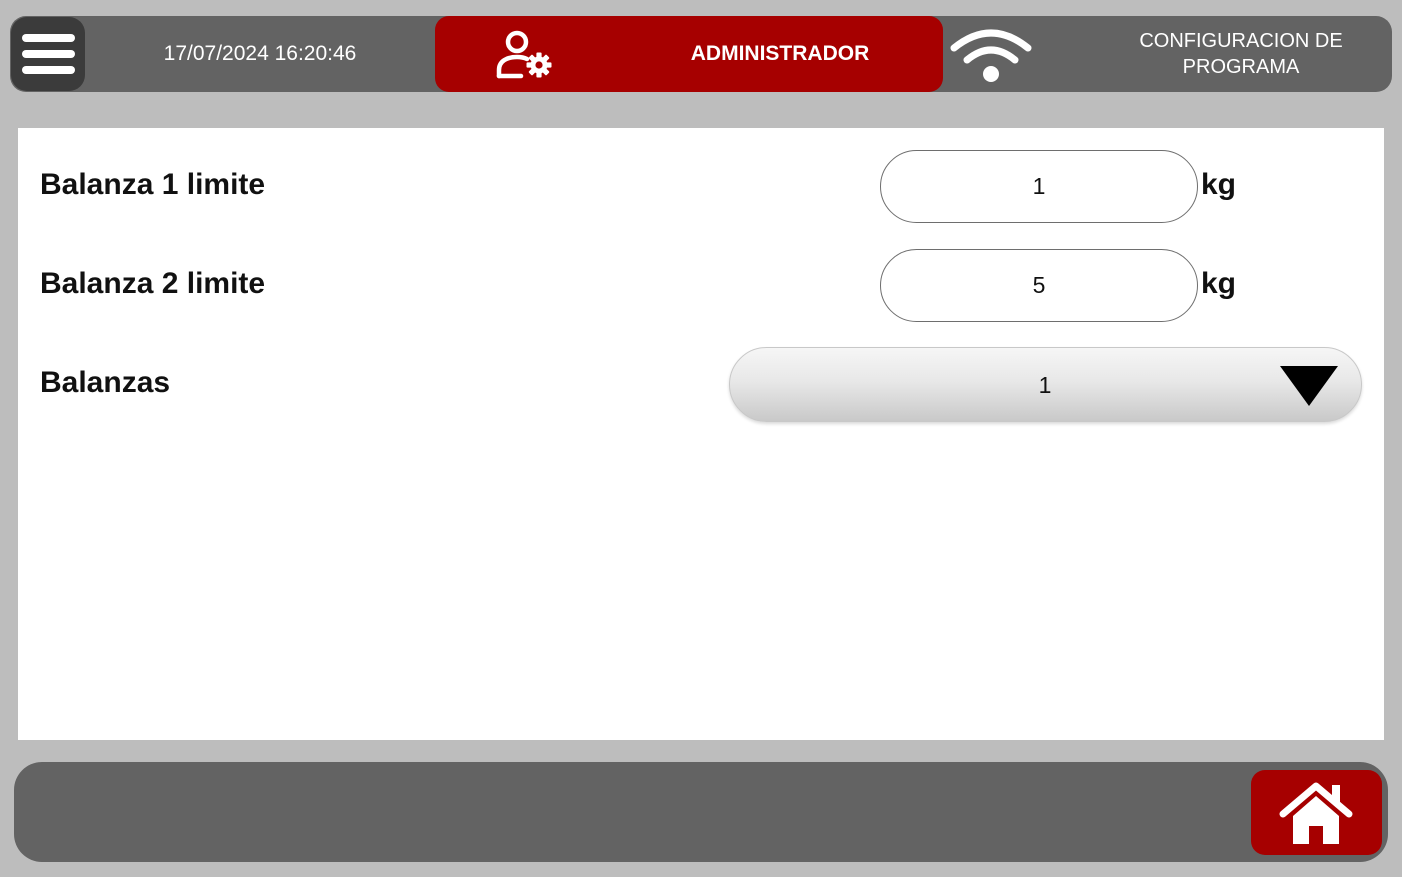  What do you see at coordinates (1039, 186) in the screenshot?
I see `scale1-limit-input` at bounding box center [1039, 186].